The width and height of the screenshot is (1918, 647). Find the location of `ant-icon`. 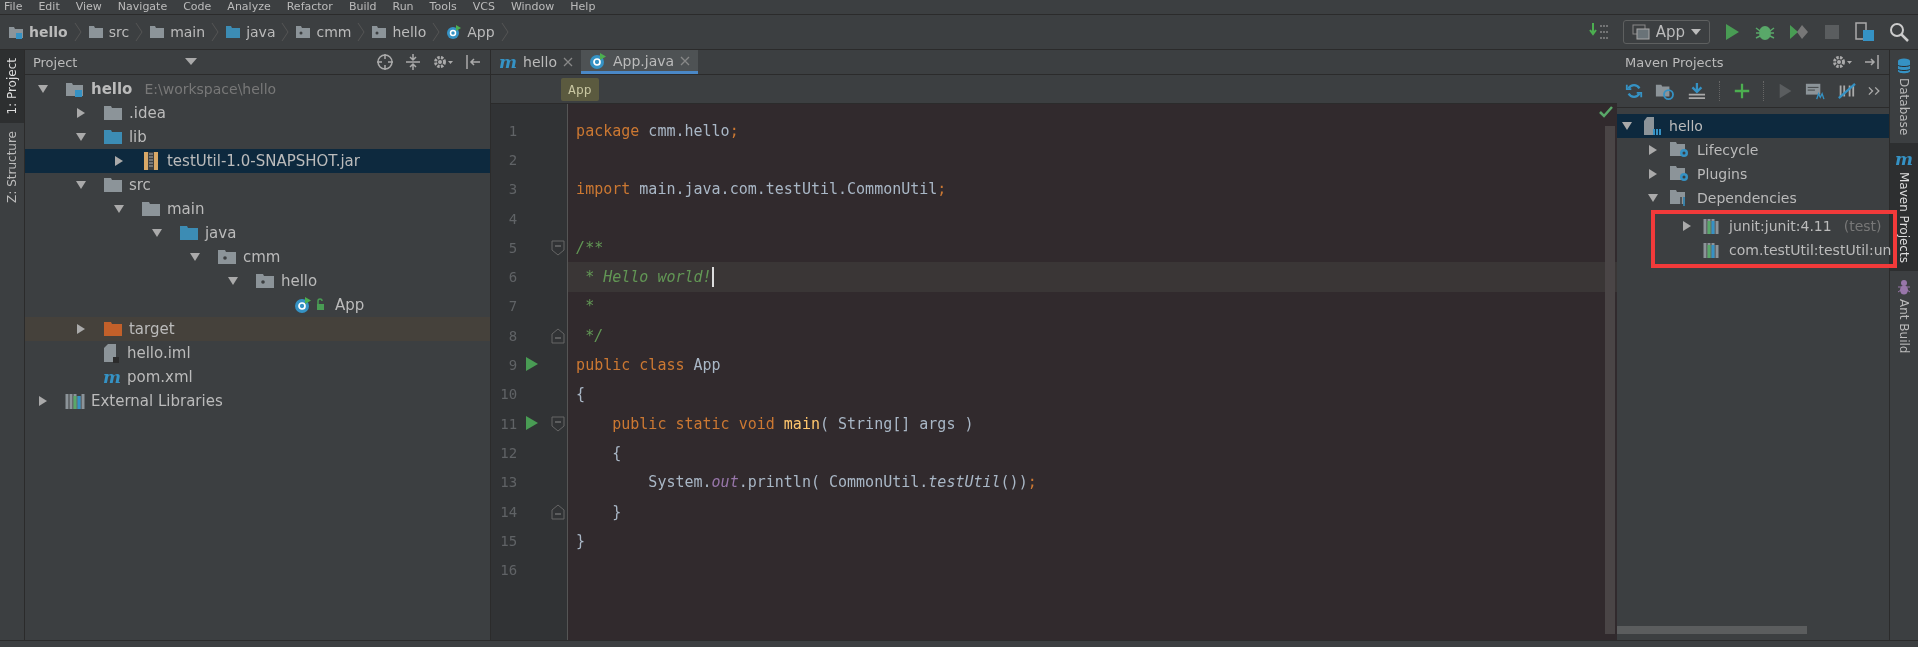

ant-icon is located at coordinates (1904, 287).